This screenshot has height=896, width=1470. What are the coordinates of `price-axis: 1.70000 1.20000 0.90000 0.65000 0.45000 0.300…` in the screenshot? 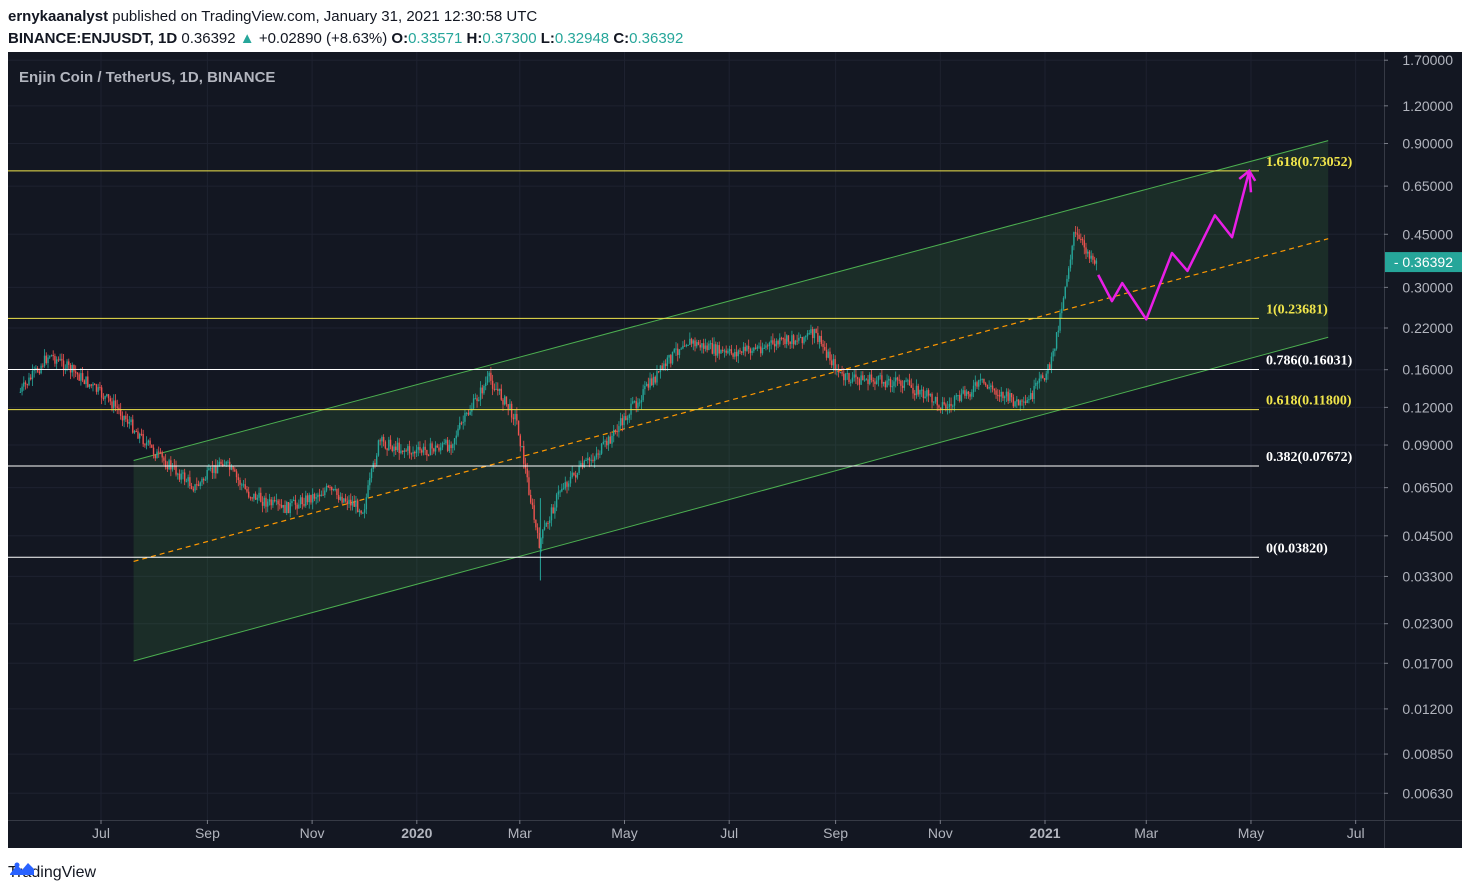 It's located at (1418, 426).